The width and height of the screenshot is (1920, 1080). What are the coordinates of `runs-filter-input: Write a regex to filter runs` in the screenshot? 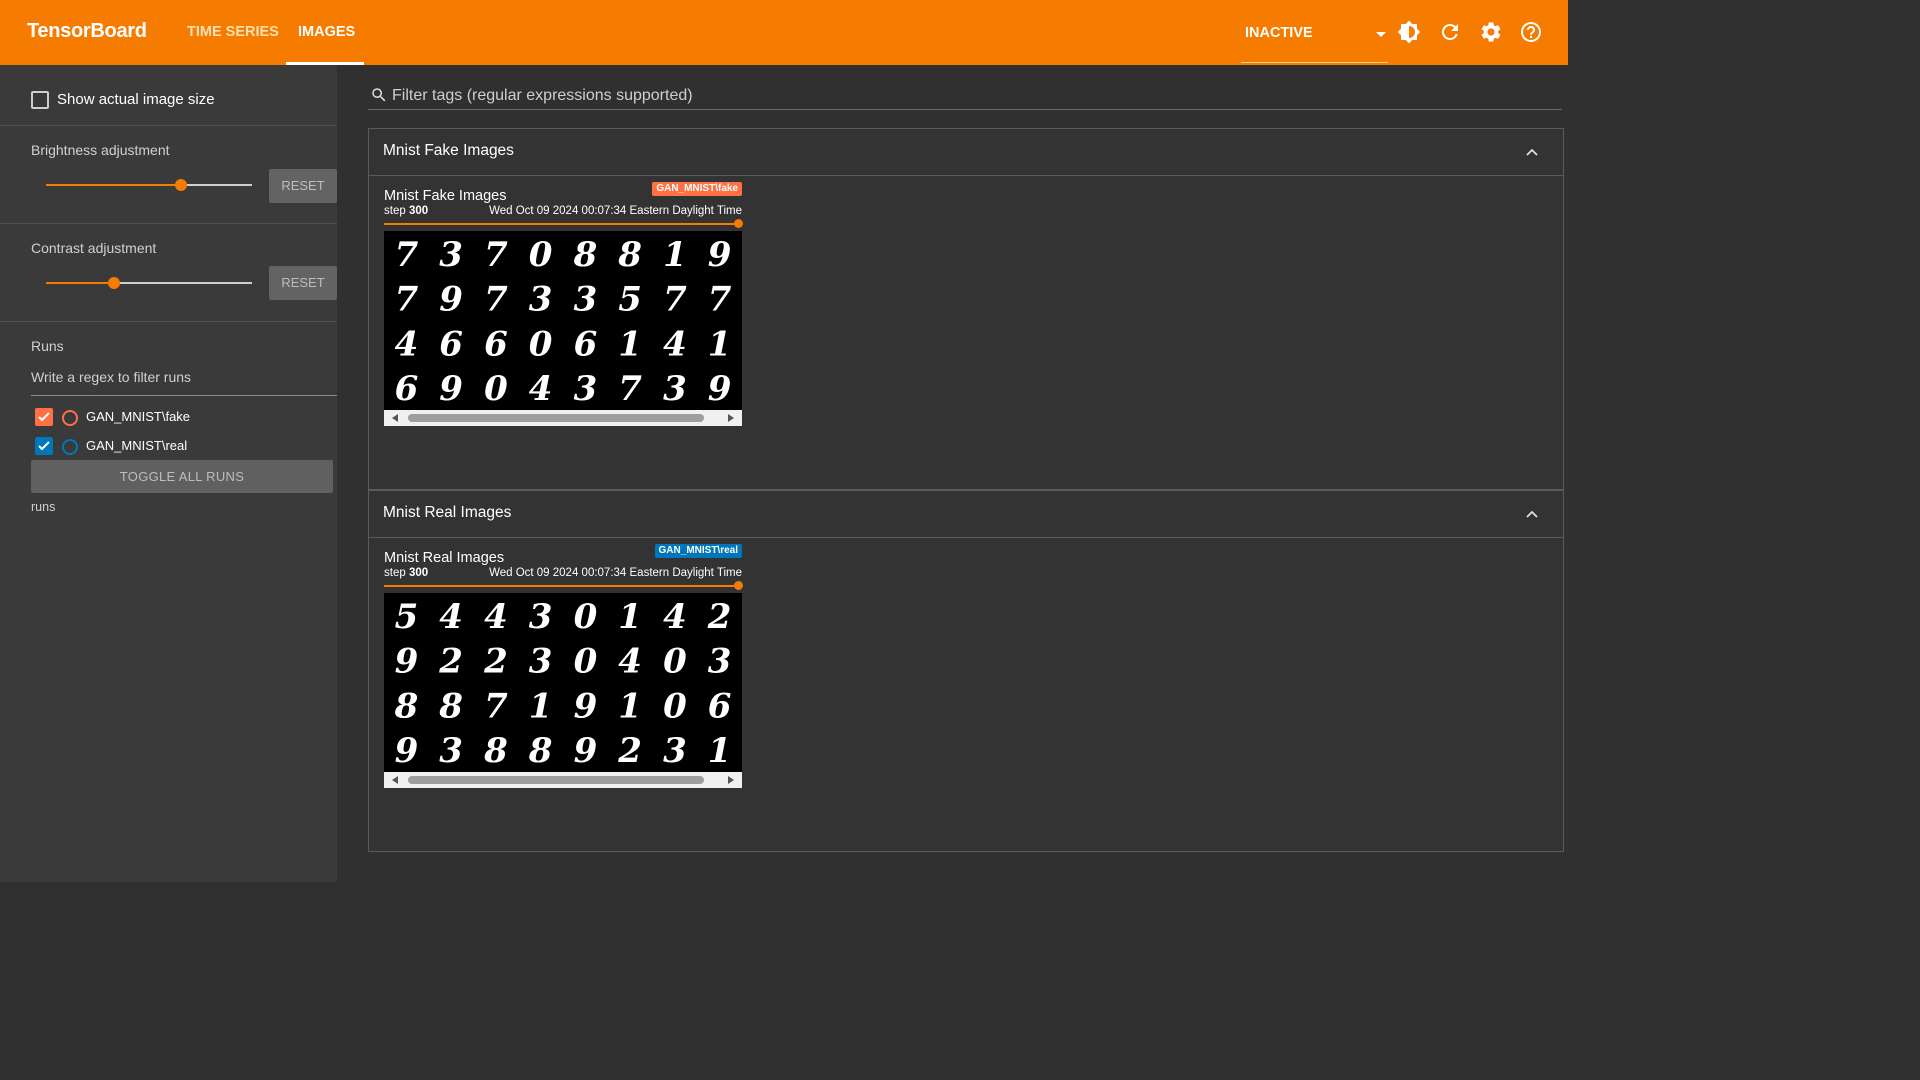 It's located at (184, 382).